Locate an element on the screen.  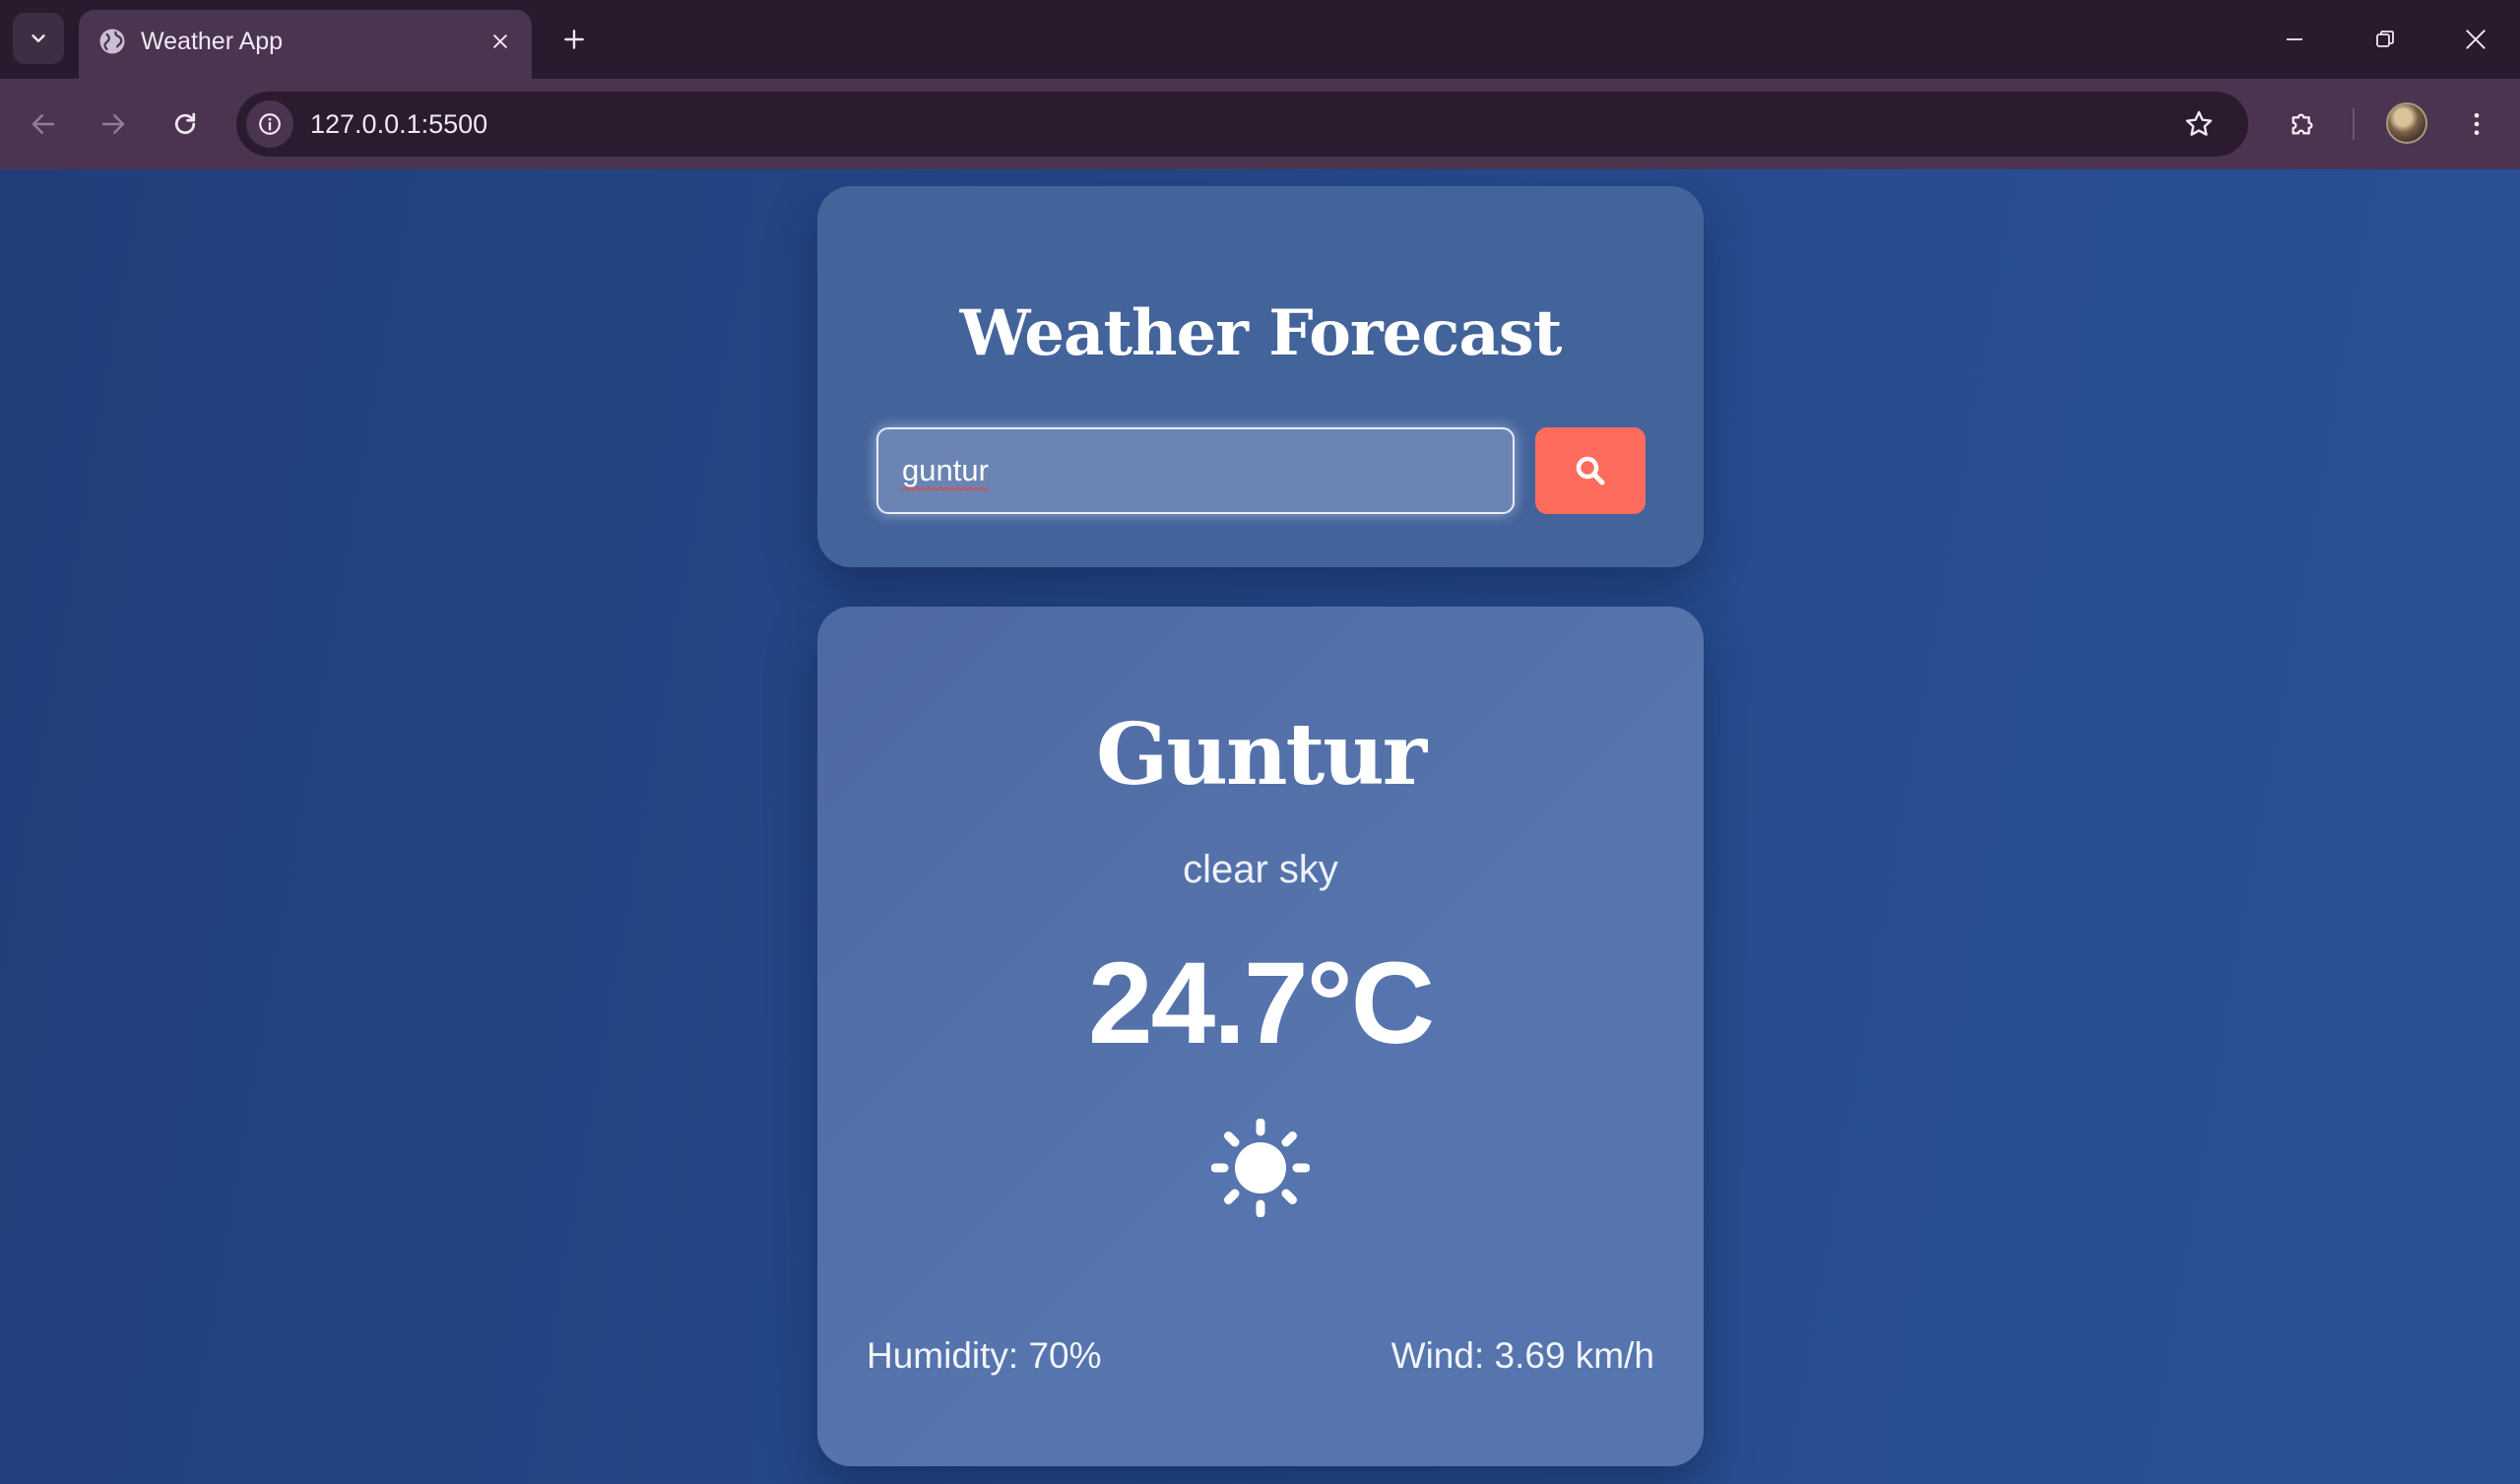
spellcheck-underline is located at coordinates (945, 488).